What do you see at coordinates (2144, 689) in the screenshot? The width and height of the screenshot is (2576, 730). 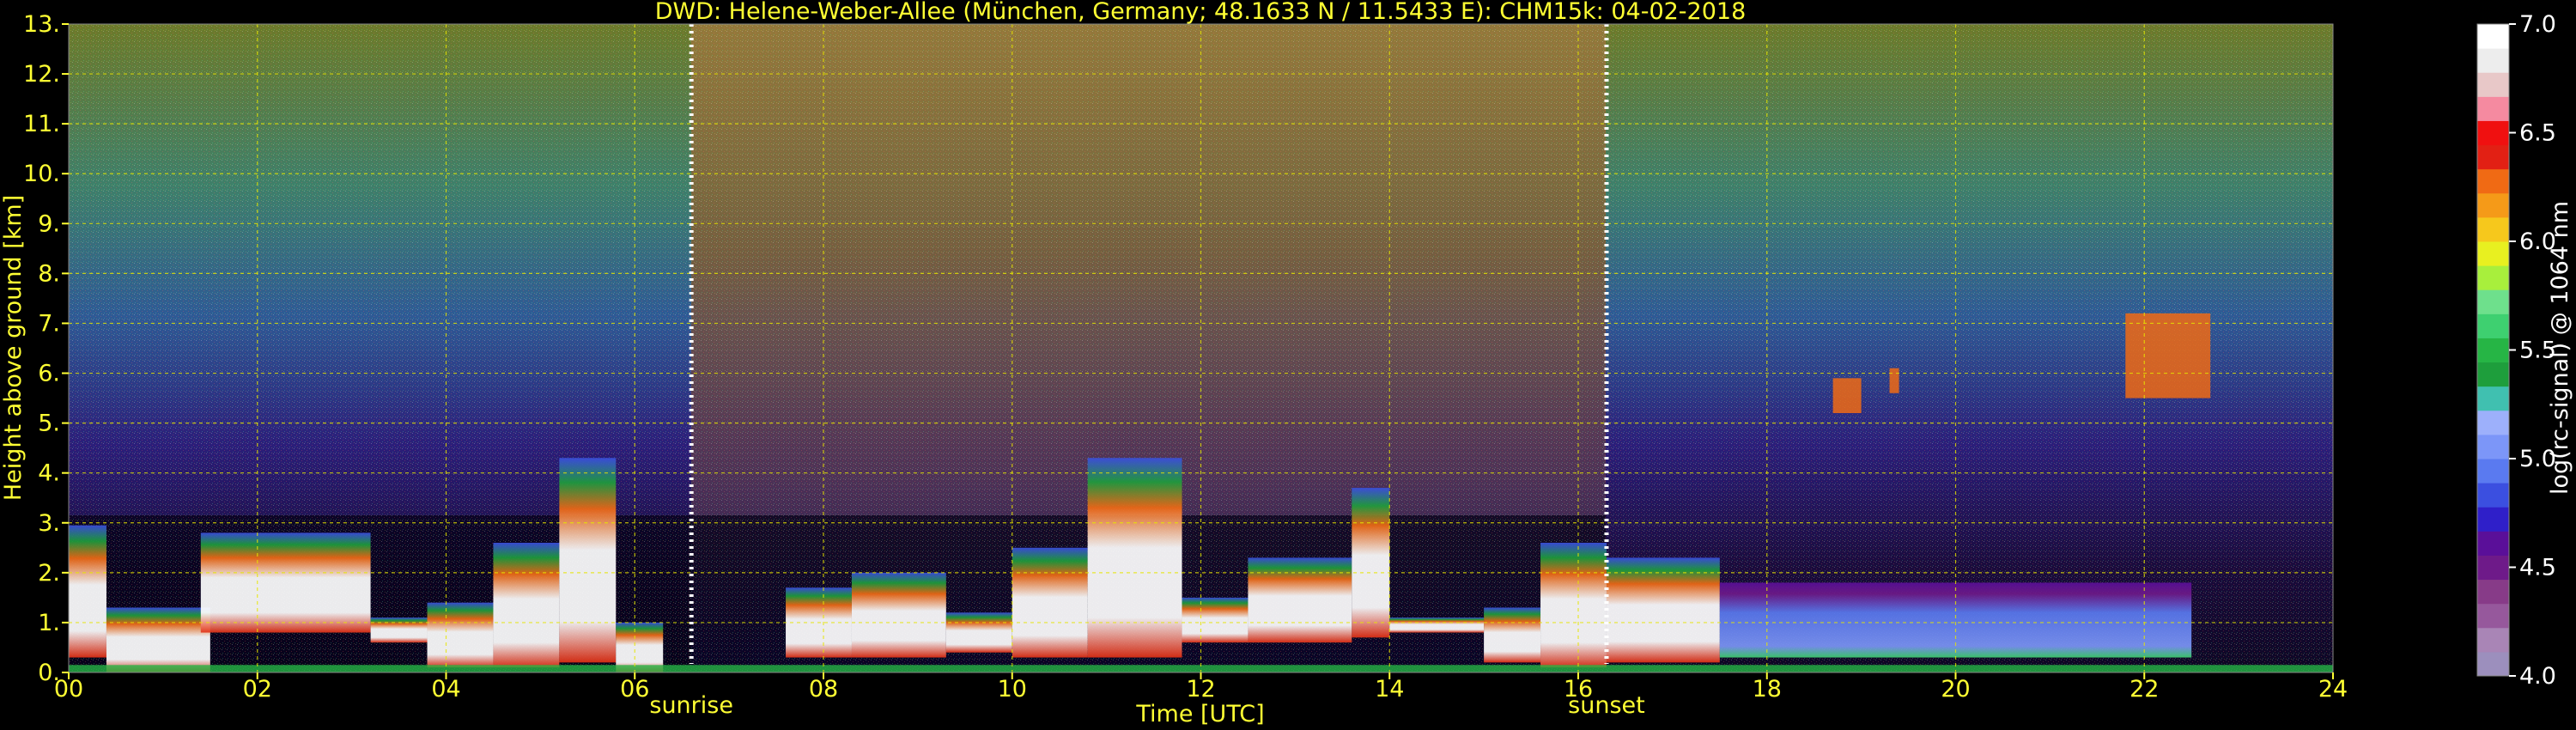 I see `x-tick-label: 22` at bounding box center [2144, 689].